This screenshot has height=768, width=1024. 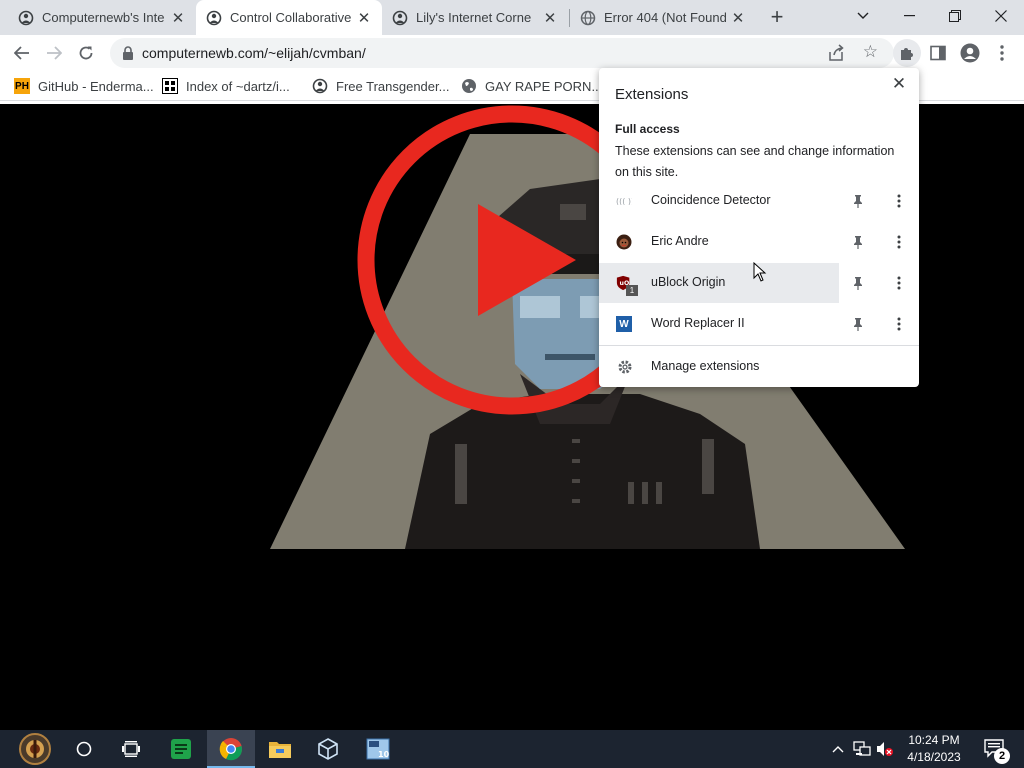 What do you see at coordinates (955, 16) in the screenshot?
I see `restore-icon` at bounding box center [955, 16].